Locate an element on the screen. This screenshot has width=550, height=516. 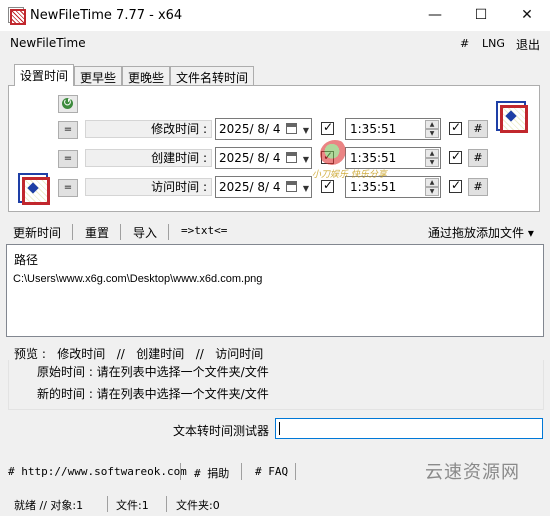
created-date-picker: 2025/ 8/ 4 ▼ is located at coordinates (263, 158).